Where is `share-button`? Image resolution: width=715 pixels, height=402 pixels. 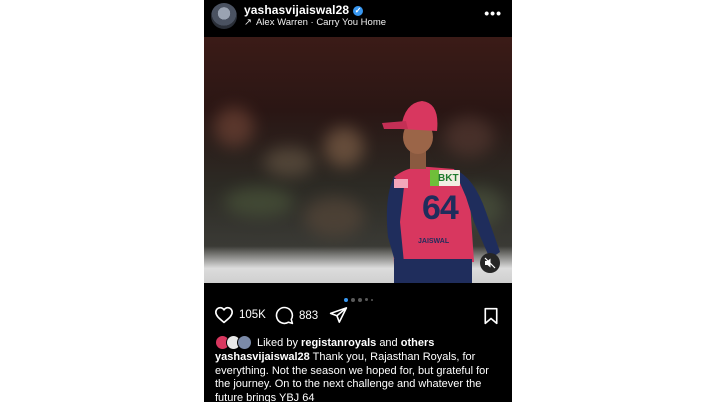
share-button is located at coordinates (338, 315).